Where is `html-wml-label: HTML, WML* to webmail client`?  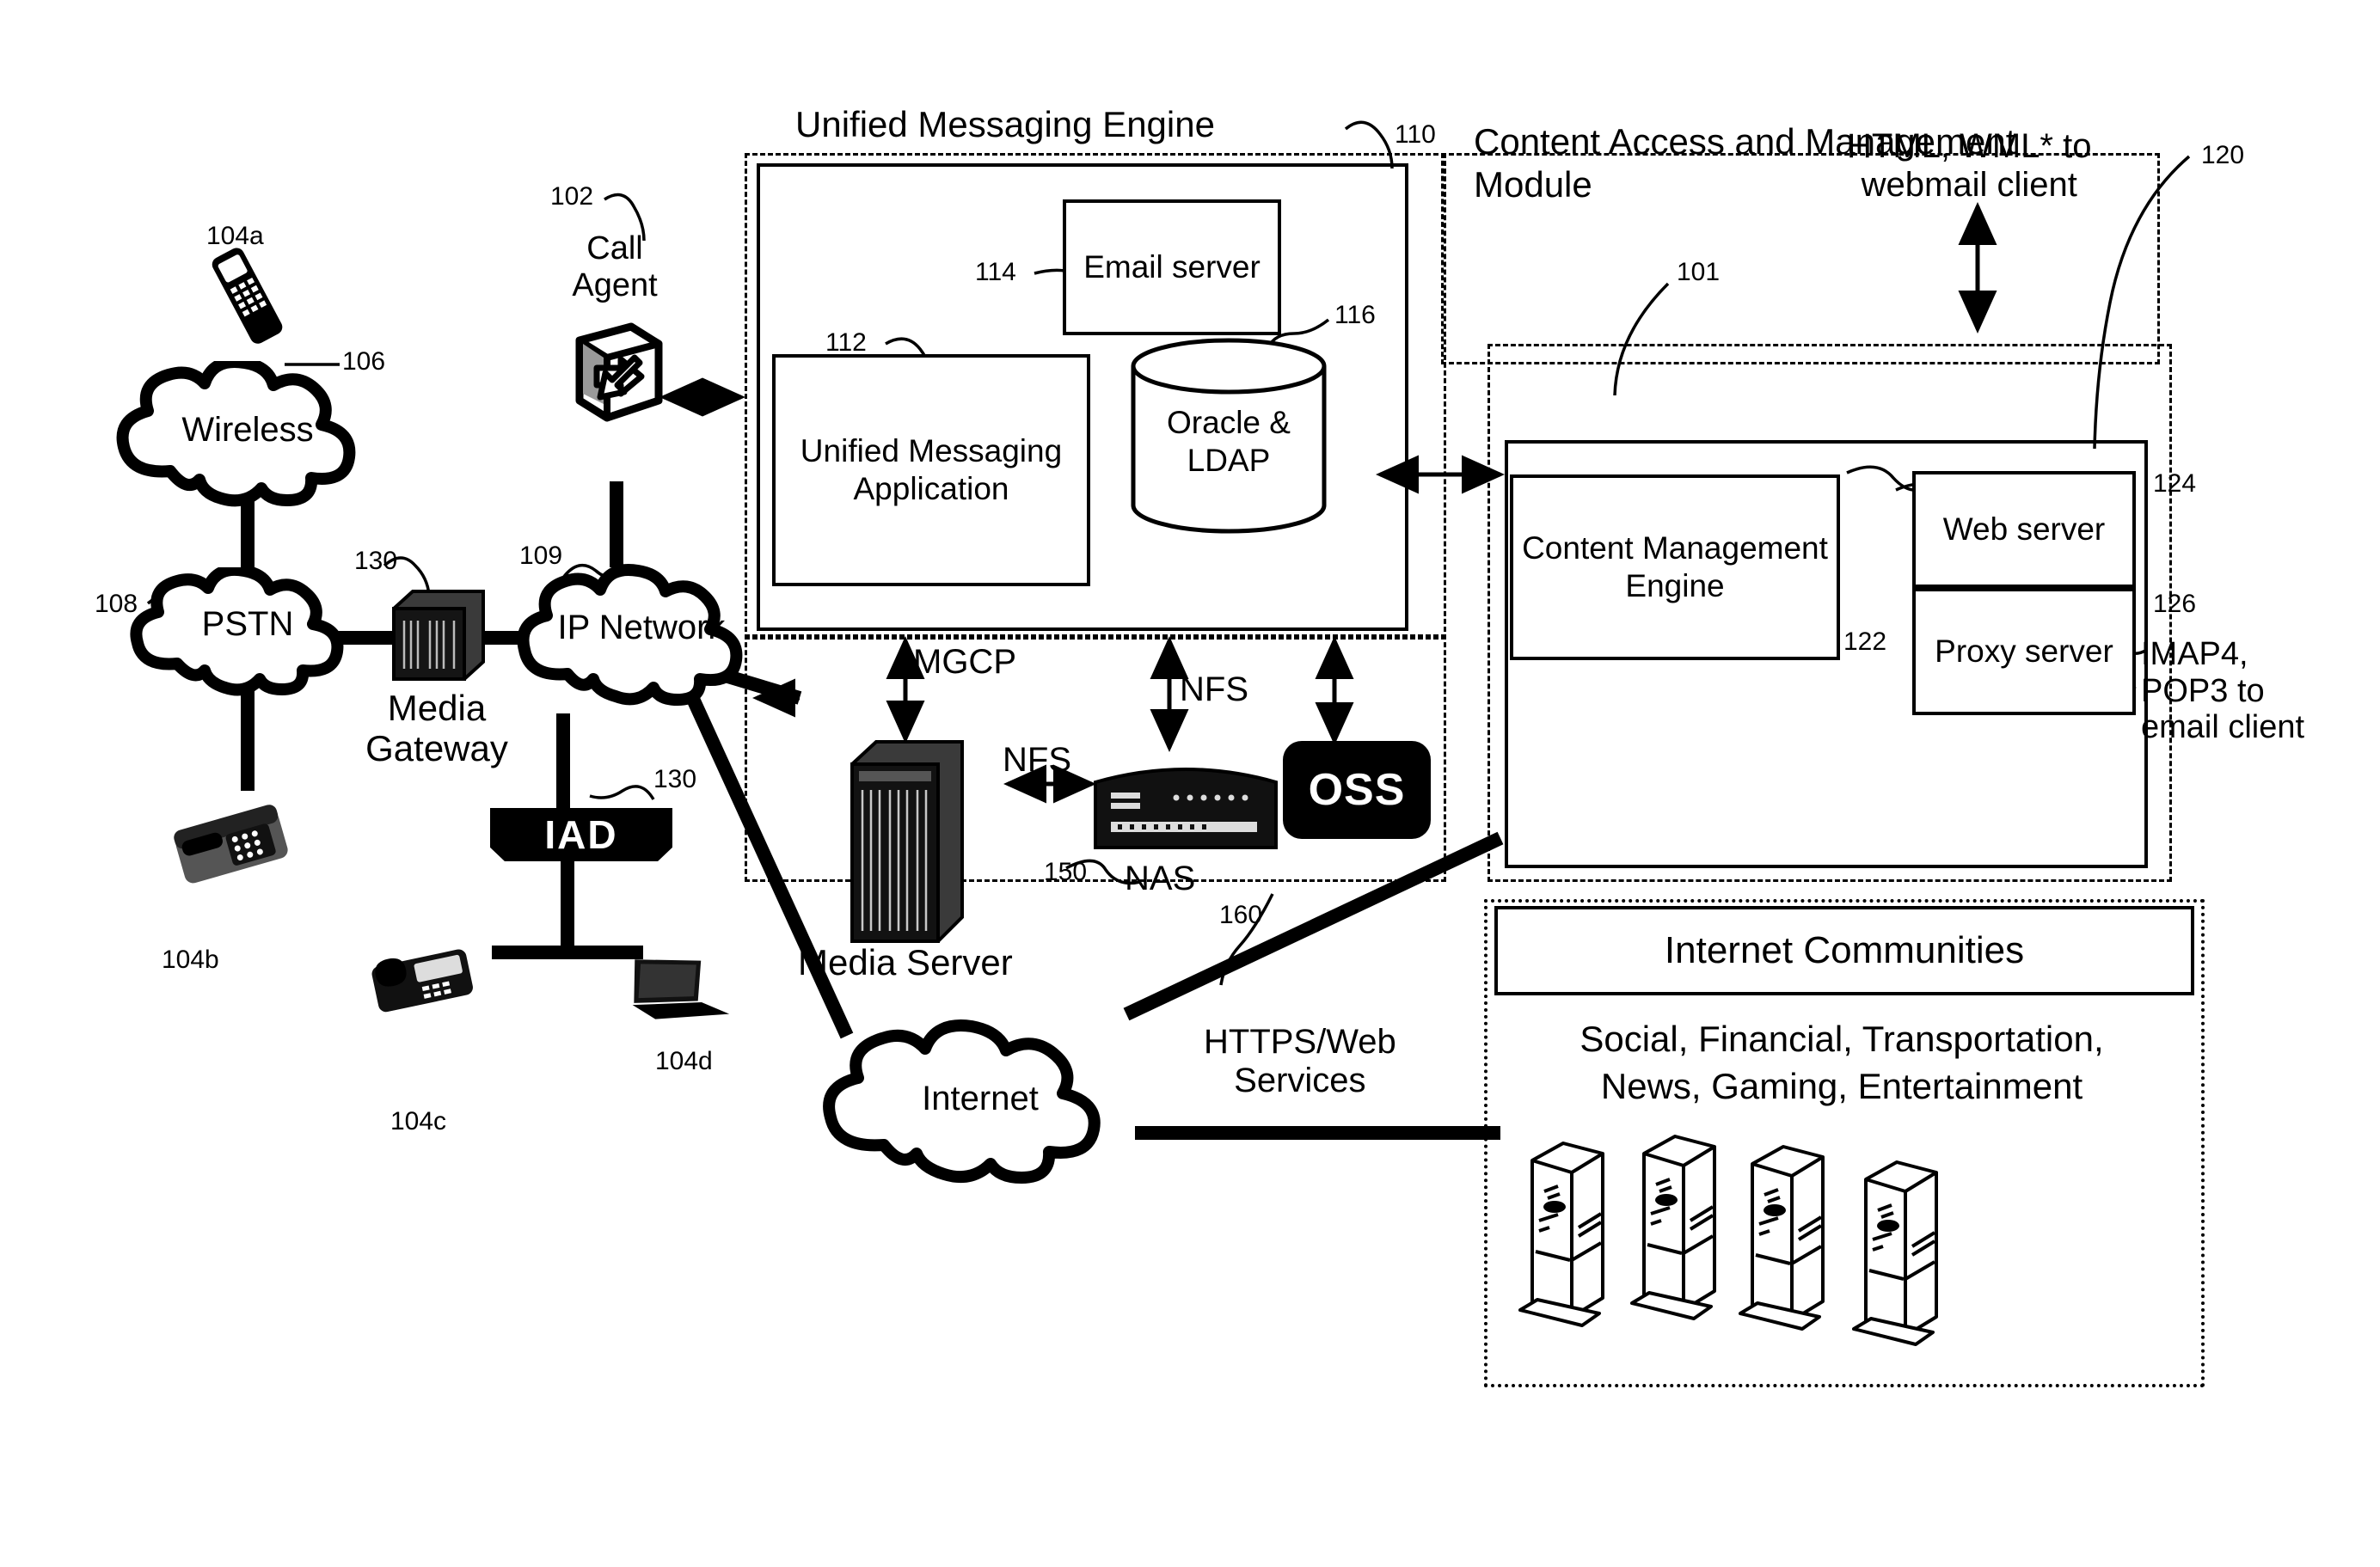
html-wml-label: HTML, WML* to webmail client is located at coordinates (1970, 166).